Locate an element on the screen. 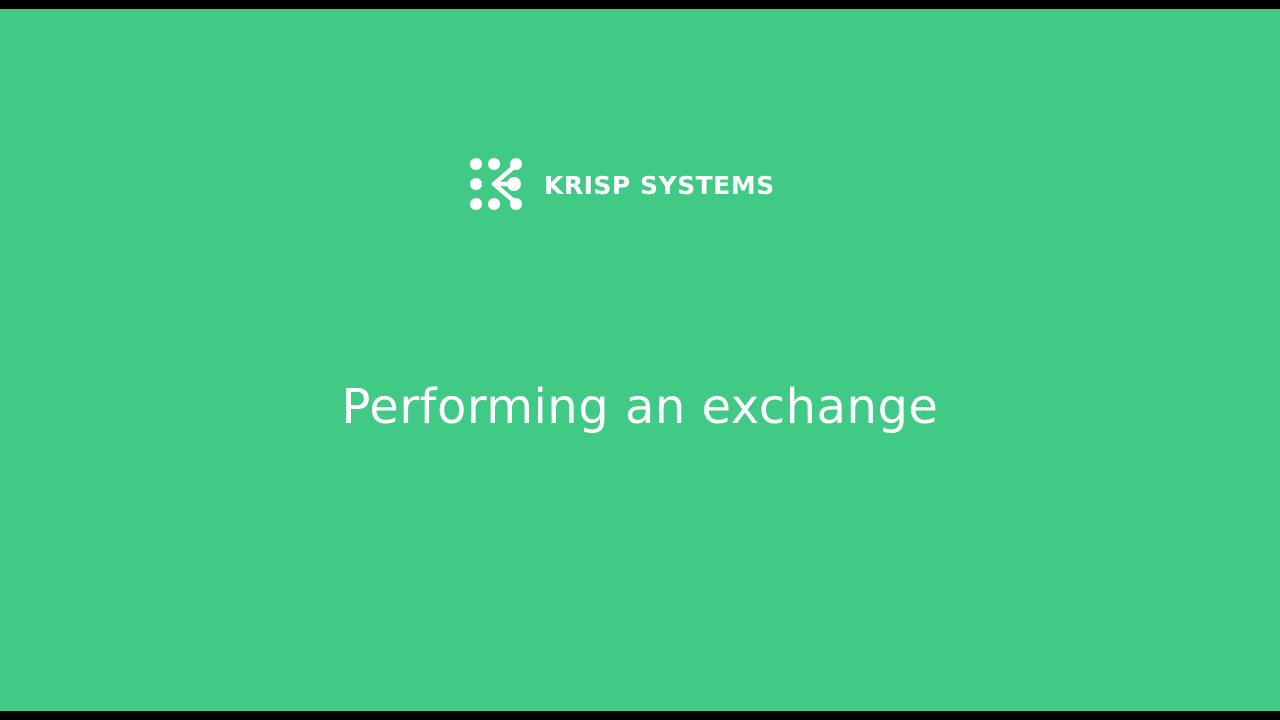  brand-logo: KRISP SYSTEMS is located at coordinates (621, 184).